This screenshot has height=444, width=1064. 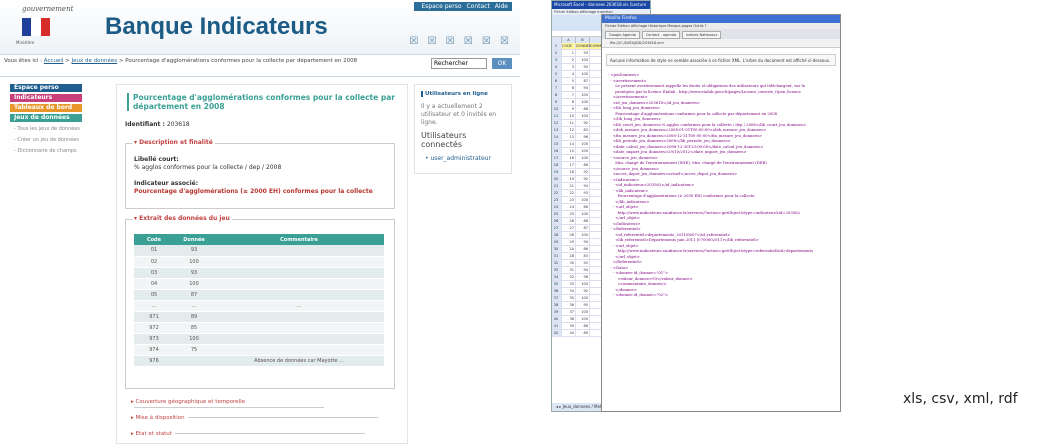 What do you see at coordinates (178, 124) in the screenshot?
I see `ident-value: 203618` at bounding box center [178, 124].